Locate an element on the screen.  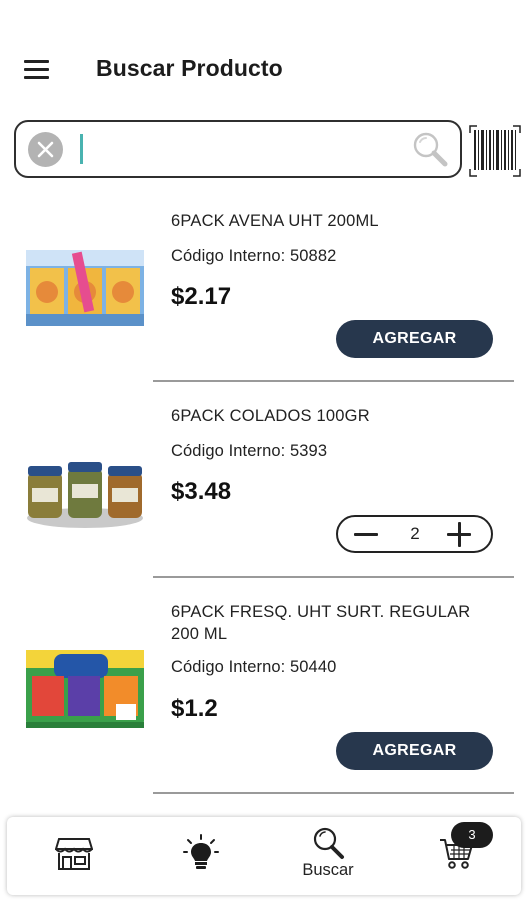
product-image-colados is located at coordinates (85, 489).